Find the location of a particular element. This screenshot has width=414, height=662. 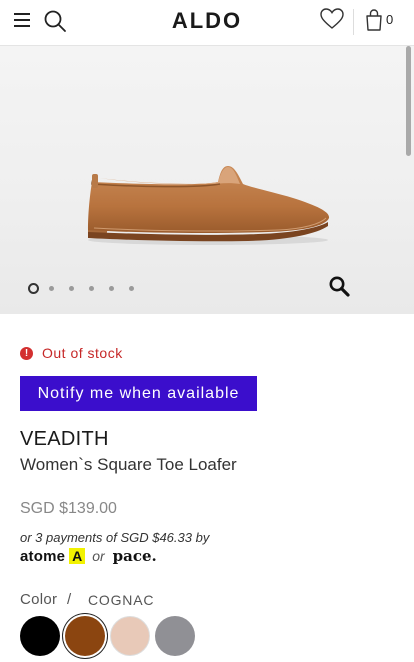

heart-icon is located at coordinates (332, 19).